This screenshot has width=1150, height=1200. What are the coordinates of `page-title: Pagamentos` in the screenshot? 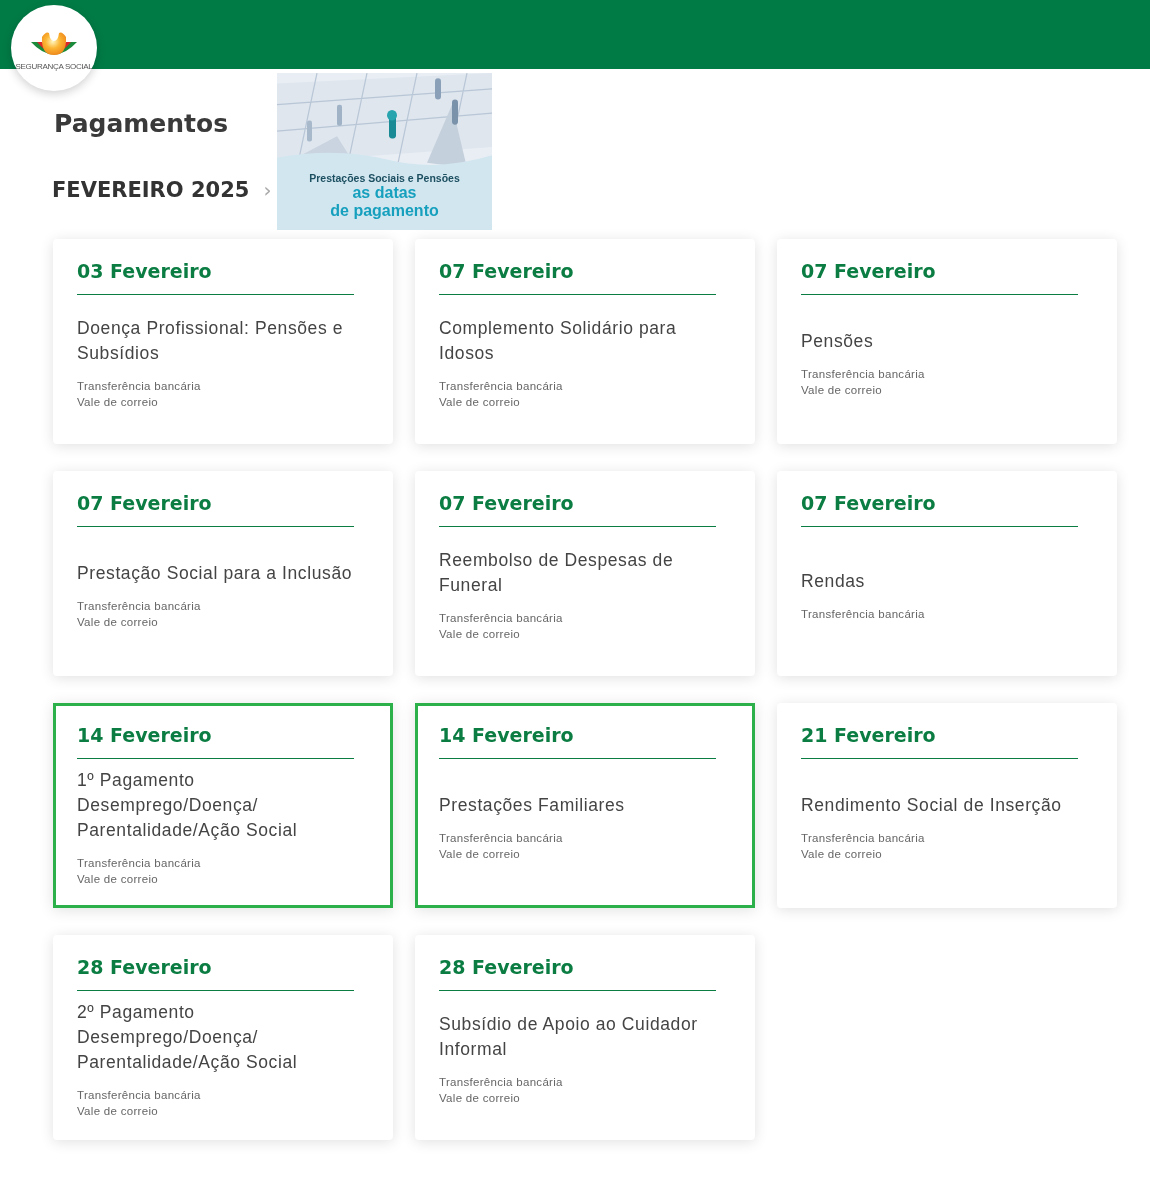 It's located at (142, 123).